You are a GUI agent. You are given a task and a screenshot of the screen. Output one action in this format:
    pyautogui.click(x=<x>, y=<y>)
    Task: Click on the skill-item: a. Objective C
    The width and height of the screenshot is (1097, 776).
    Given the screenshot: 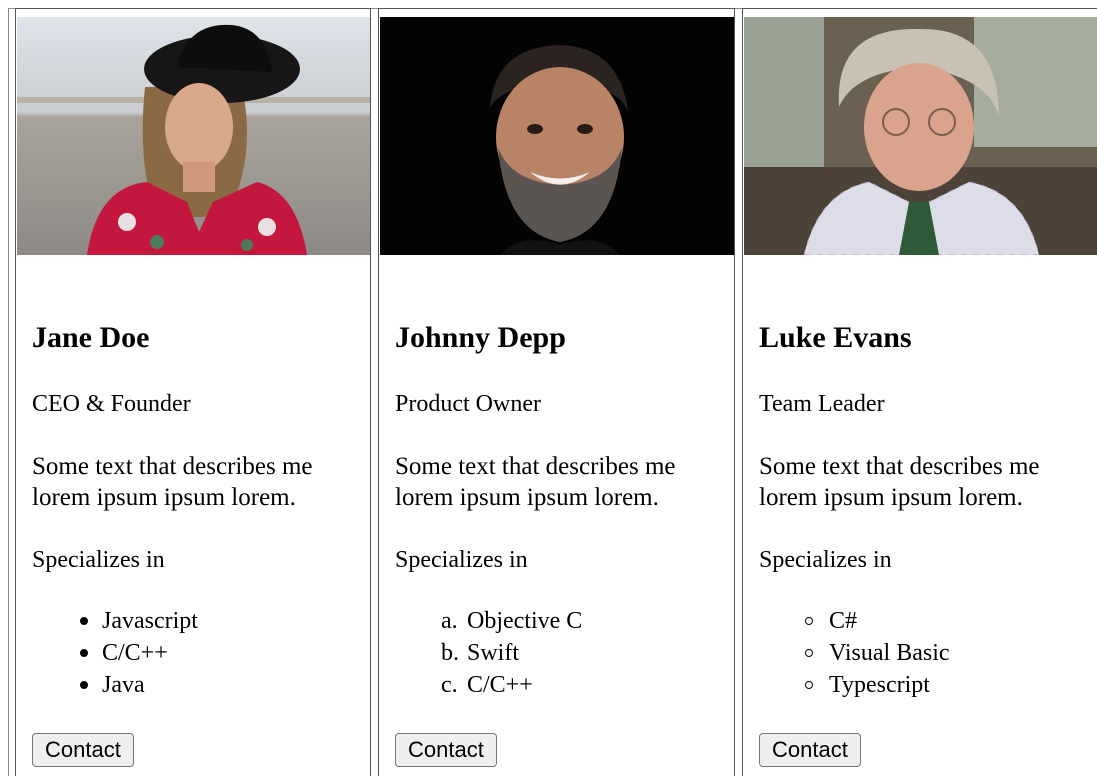 What is the action you would take?
    pyautogui.click(x=511, y=621)
    